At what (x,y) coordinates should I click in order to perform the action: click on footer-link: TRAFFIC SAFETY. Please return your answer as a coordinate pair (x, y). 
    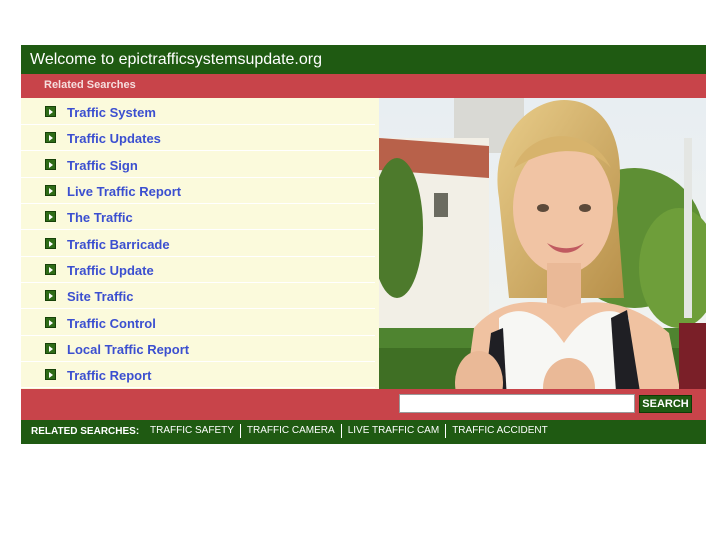
    Looking at the image, I should click on (192, 431).